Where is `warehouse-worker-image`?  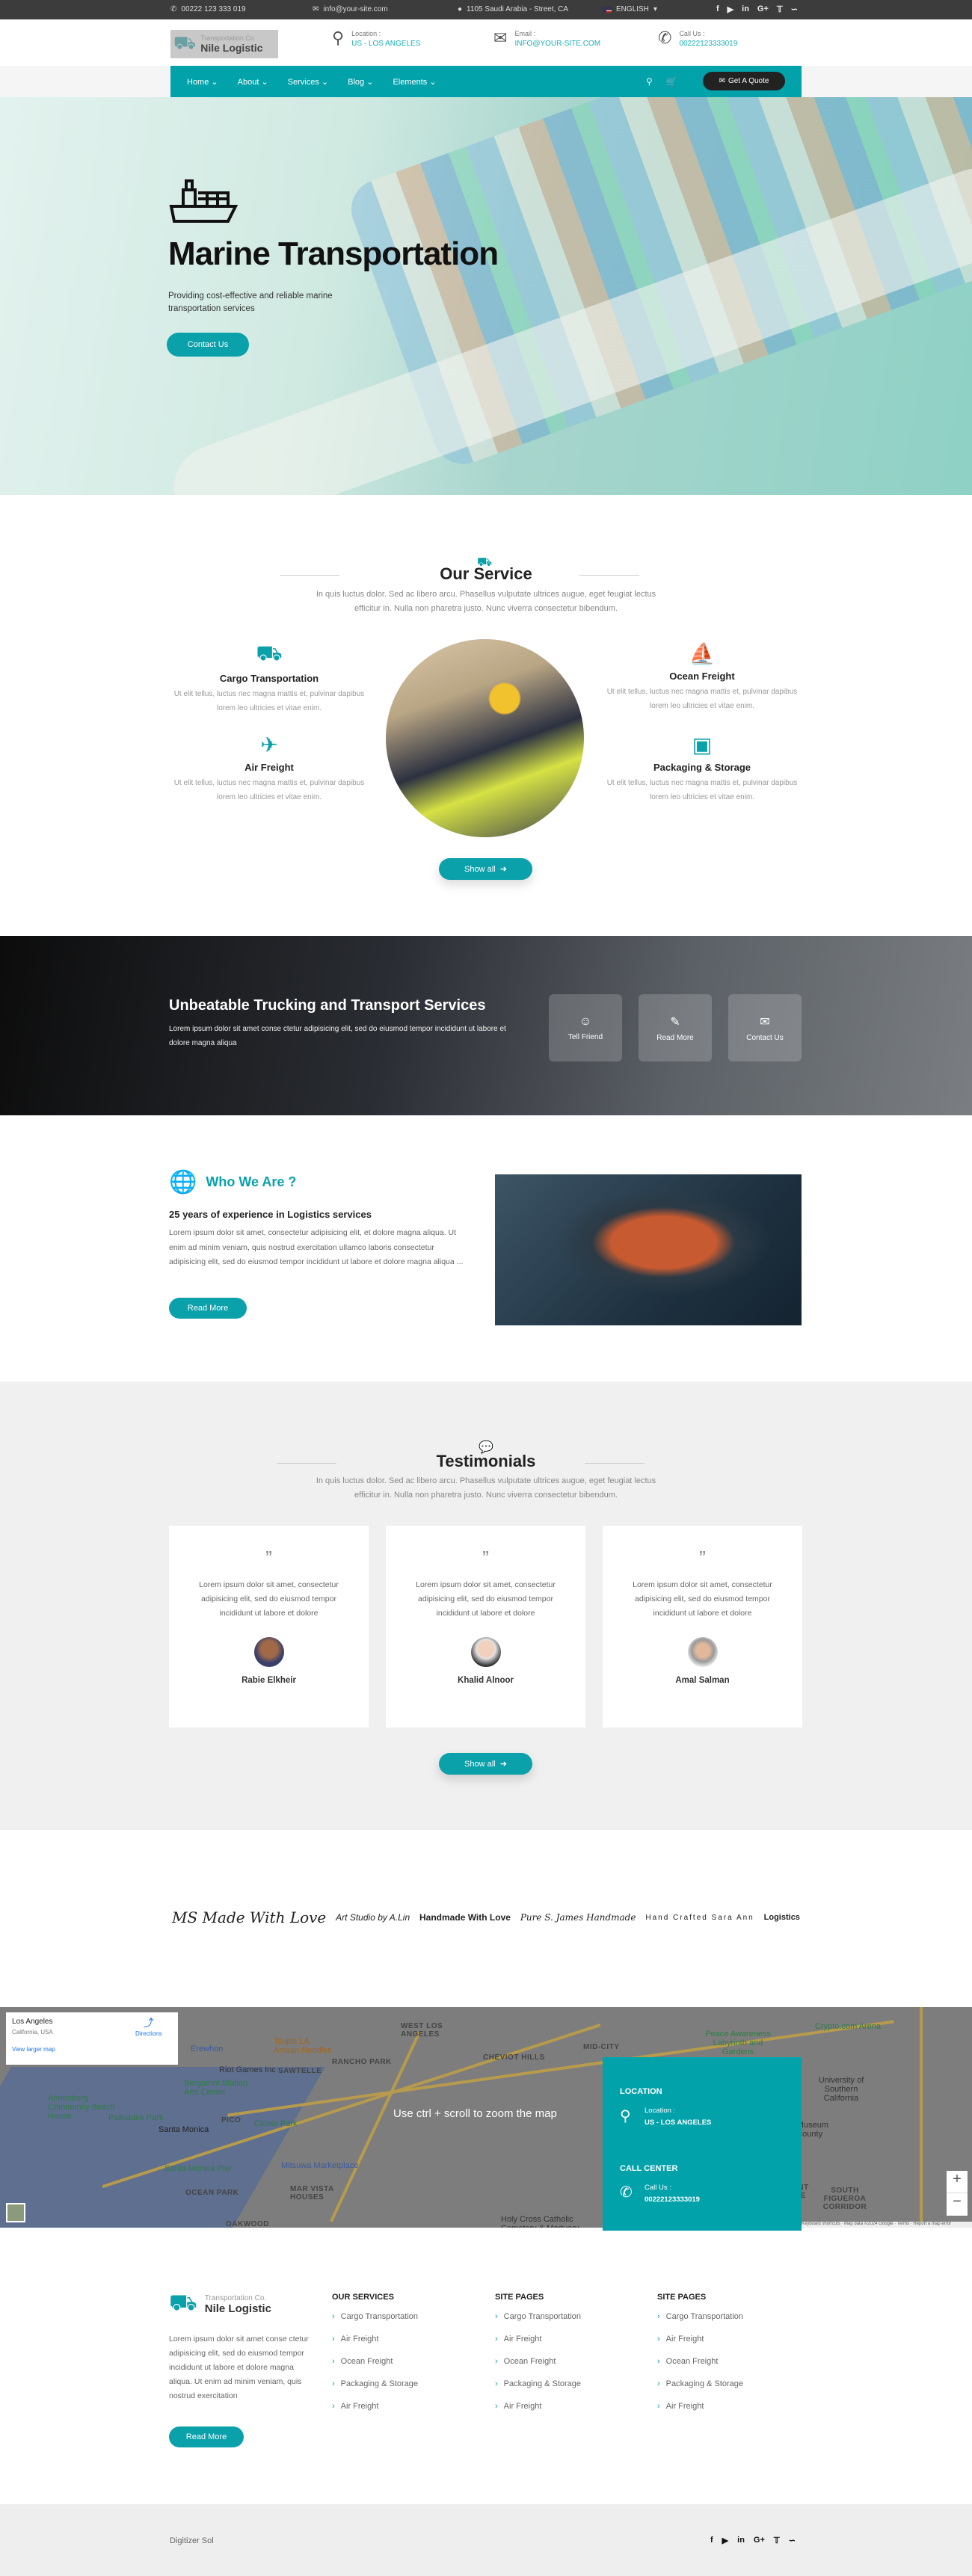 warehouse-worker-image is located at coordinates (485, 738).